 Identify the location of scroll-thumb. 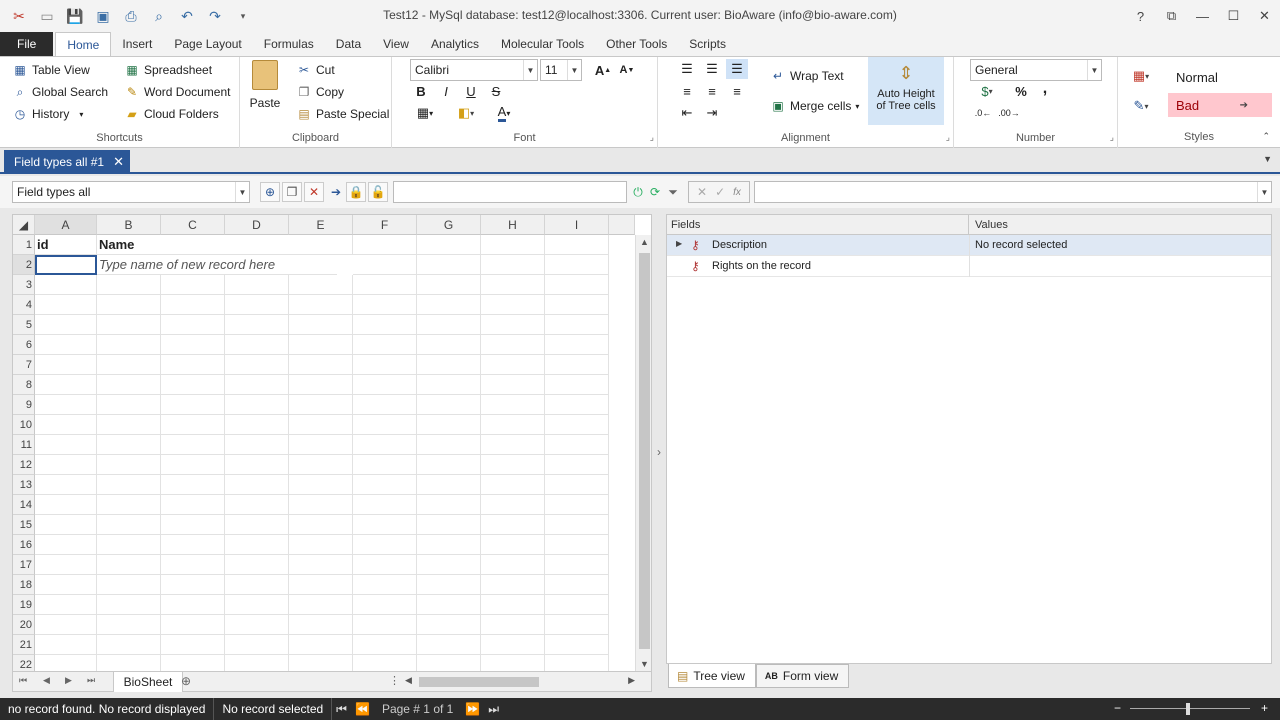
(644, 451).